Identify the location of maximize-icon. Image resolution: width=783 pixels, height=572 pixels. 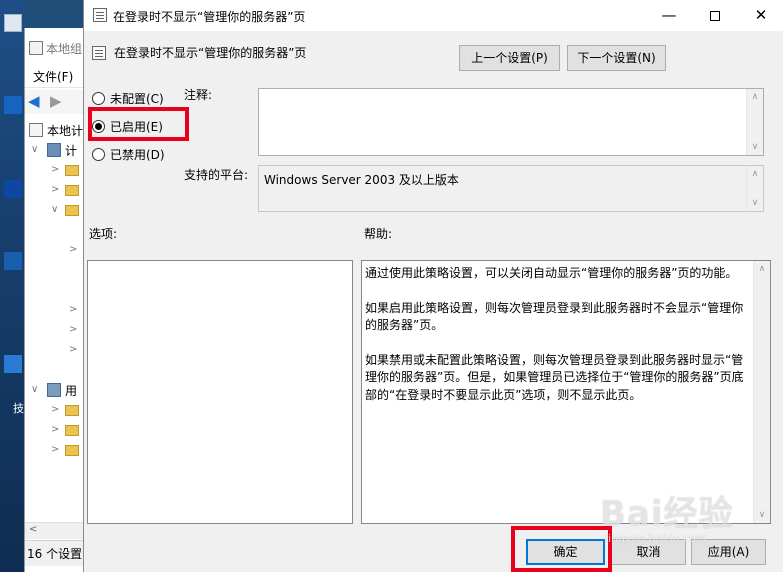
(715, 16).